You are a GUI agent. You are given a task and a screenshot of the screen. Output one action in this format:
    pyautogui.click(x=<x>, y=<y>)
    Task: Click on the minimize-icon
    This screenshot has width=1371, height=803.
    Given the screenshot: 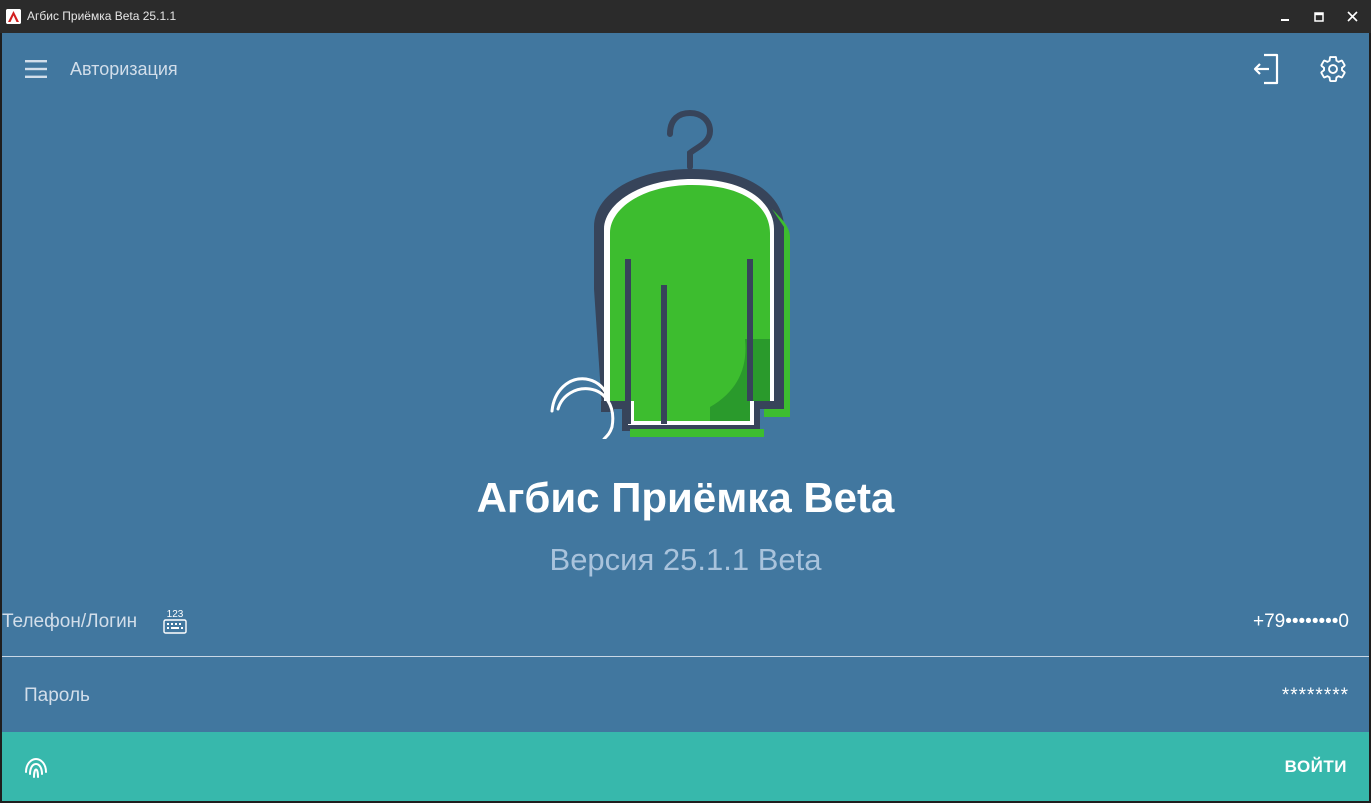 What is the action you would take?
    pyautogui.click(x=1285, y=19)
    